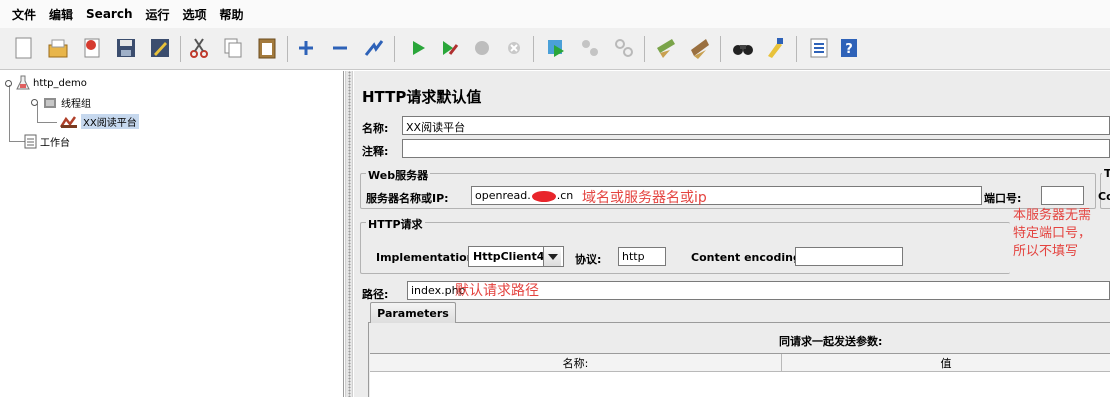 The width and height of the screenshot is (1110, 397). Describe the element at coordinates (1003, 198) in the screenshot. I see `port-label: 端口号:` at that location.